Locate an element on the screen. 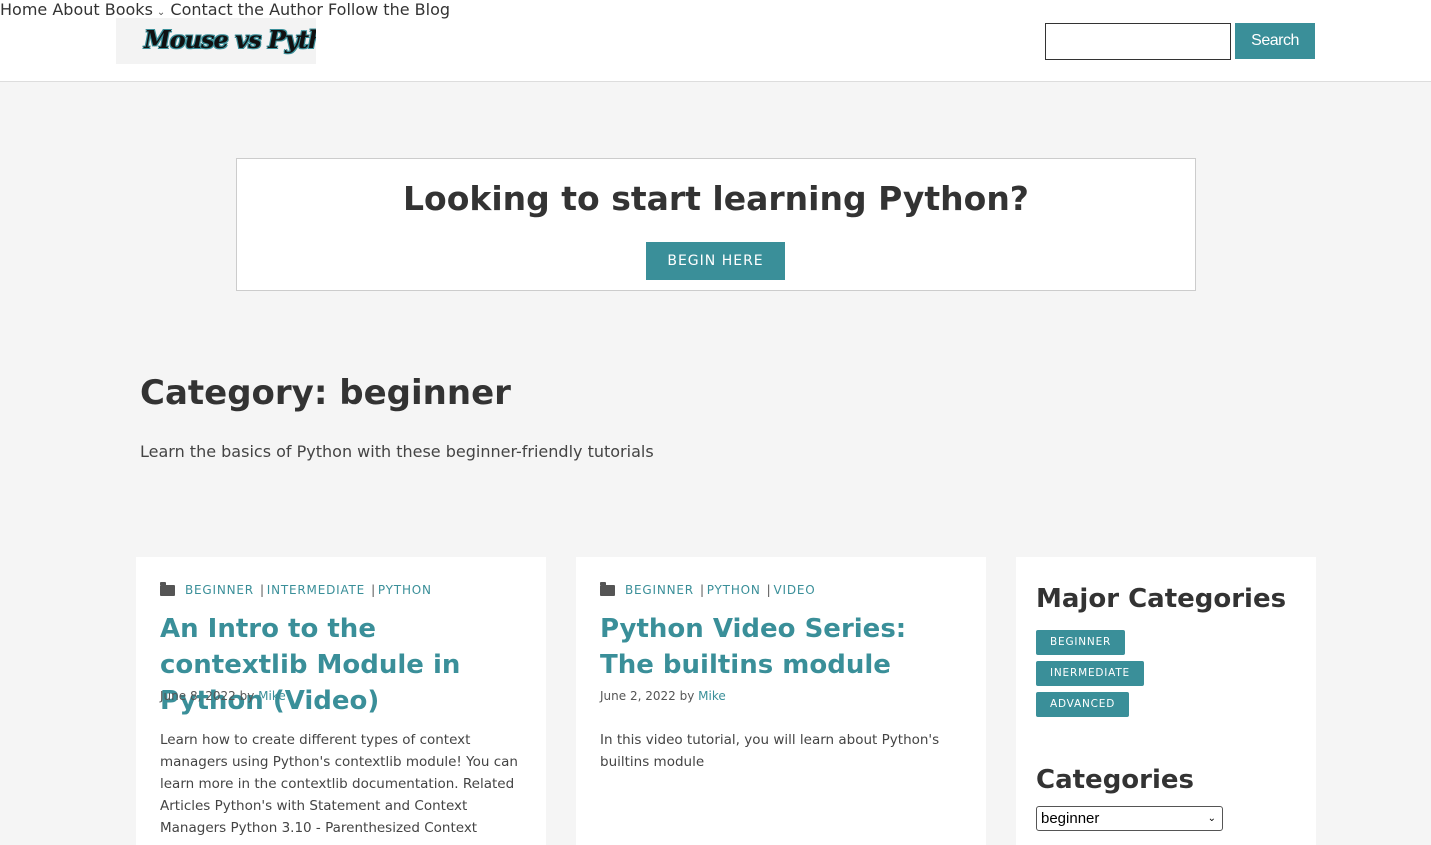  nav-books-label: Books is located at coordinates (128, 9).